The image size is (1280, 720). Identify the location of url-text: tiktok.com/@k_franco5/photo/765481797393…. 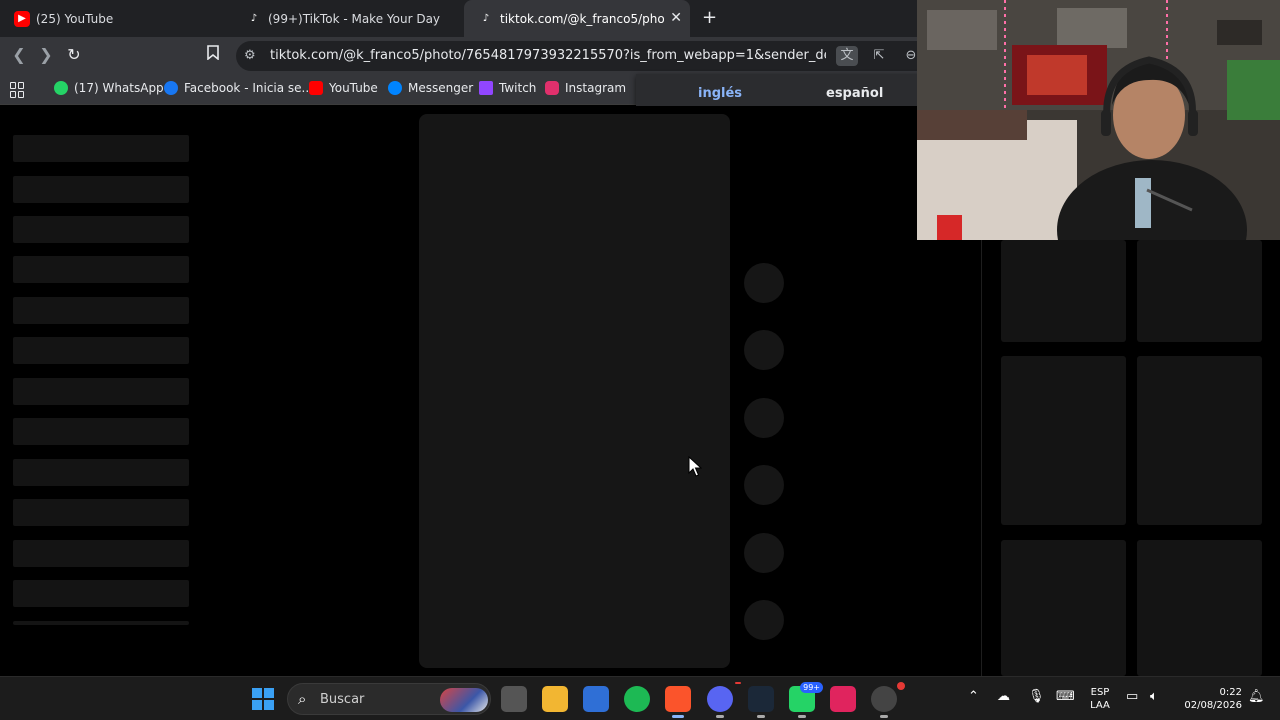
(548, 55).